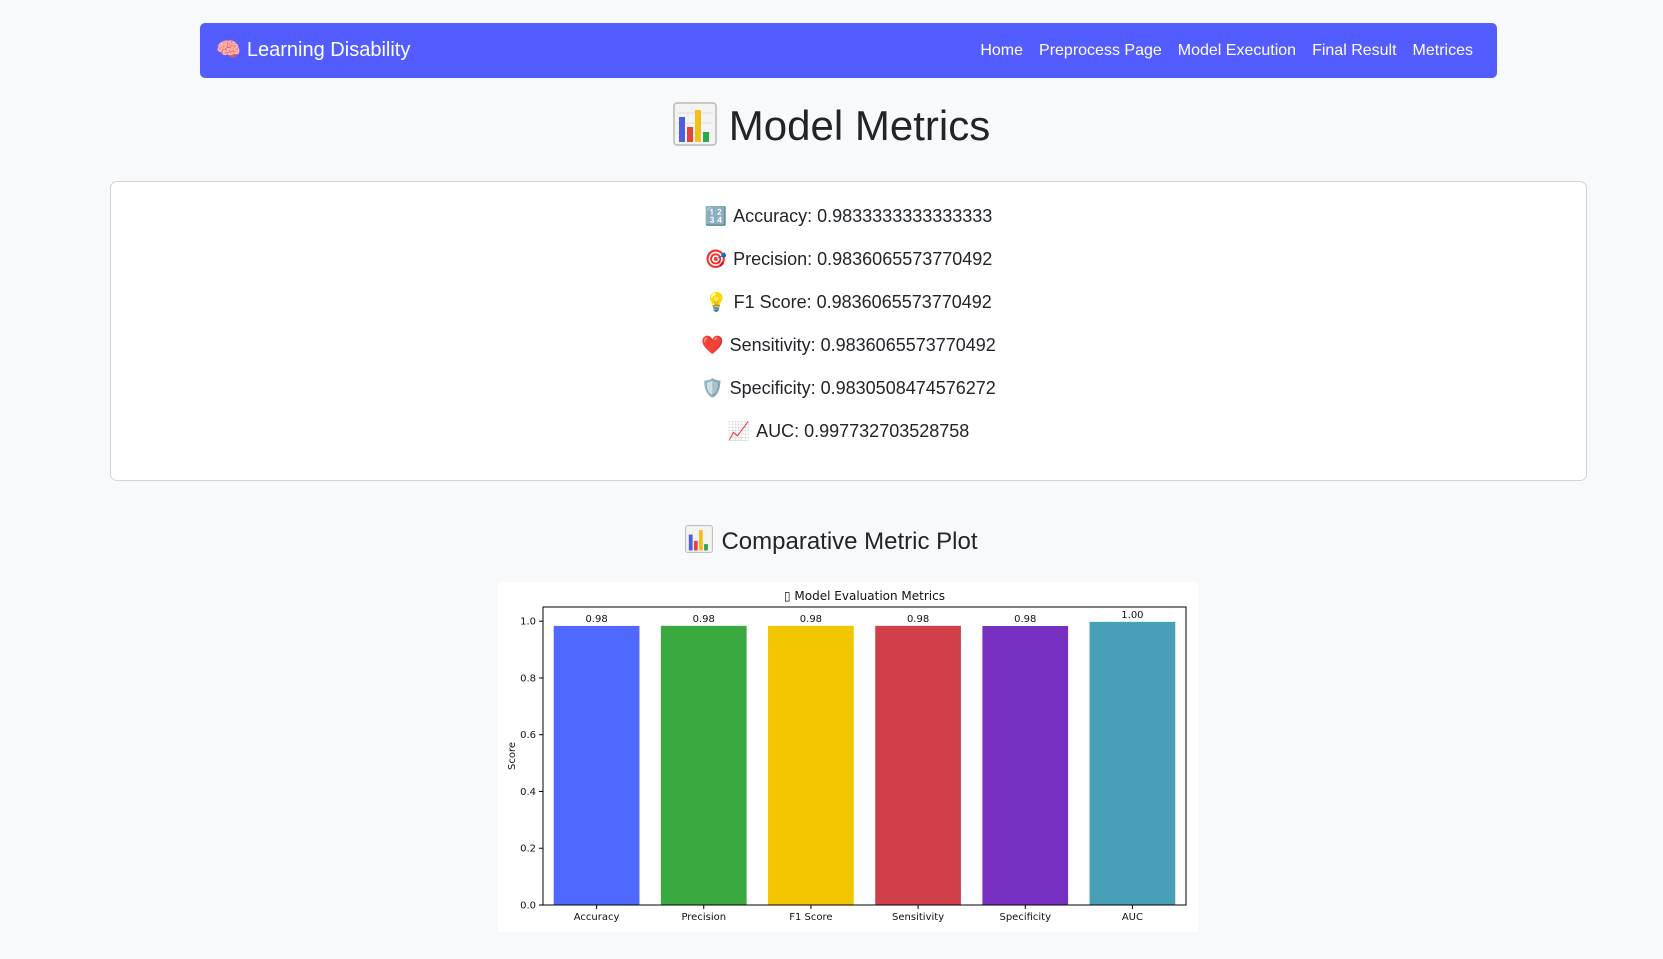  I want to click on numbers-icon: 🔢, so click(716, 216).